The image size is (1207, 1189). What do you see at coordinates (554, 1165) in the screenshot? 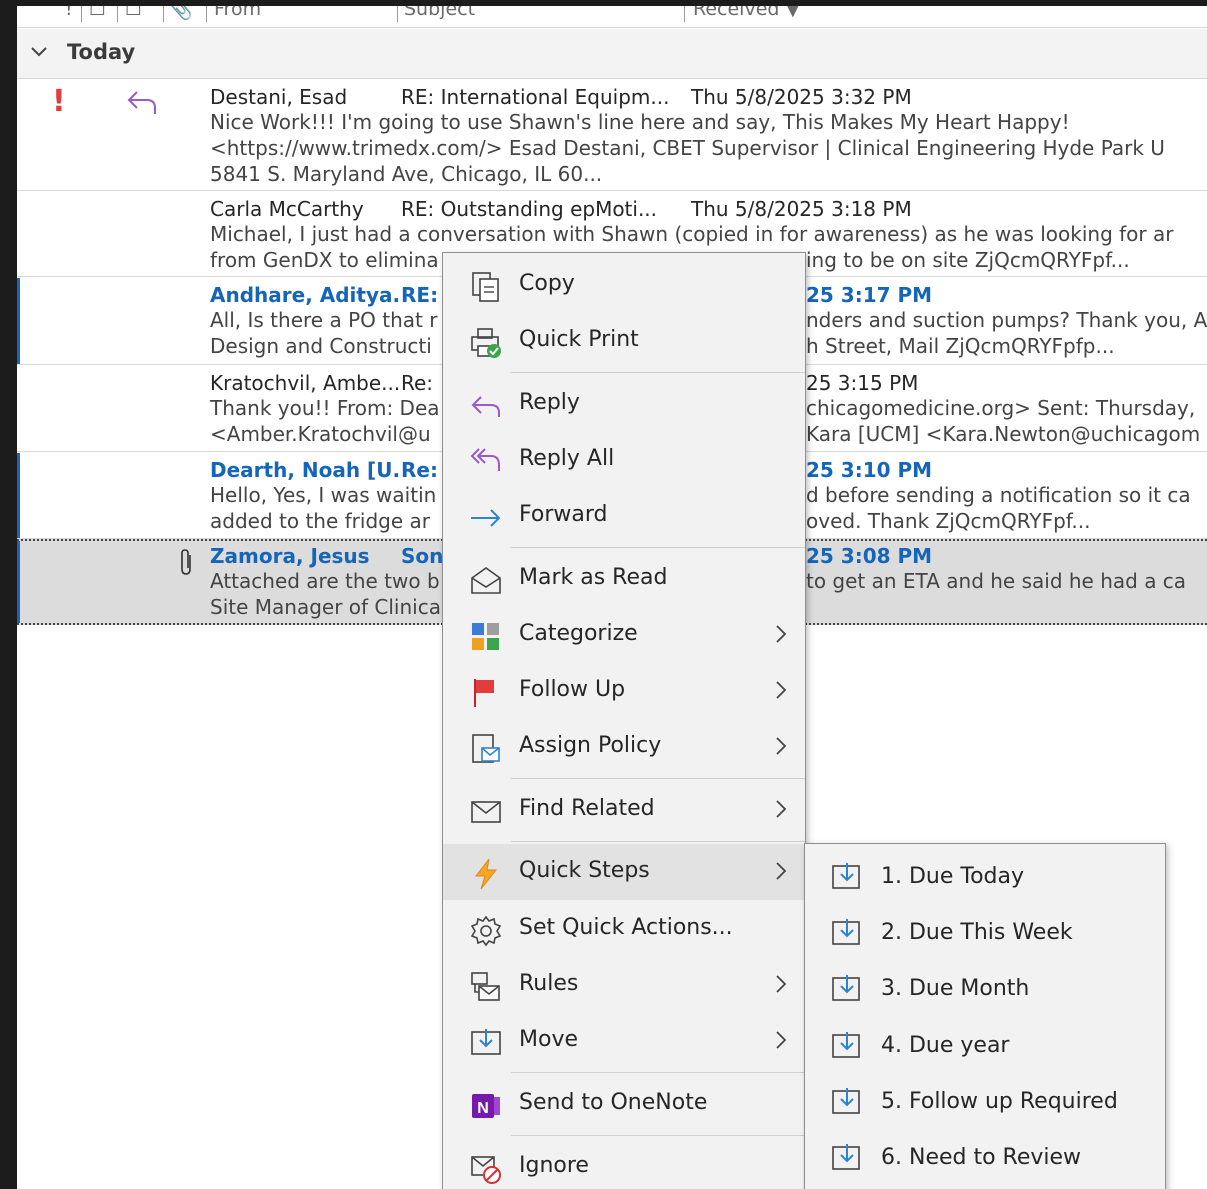
I see `menu-item-label: Ignore` at bounding box center [554, 1165].